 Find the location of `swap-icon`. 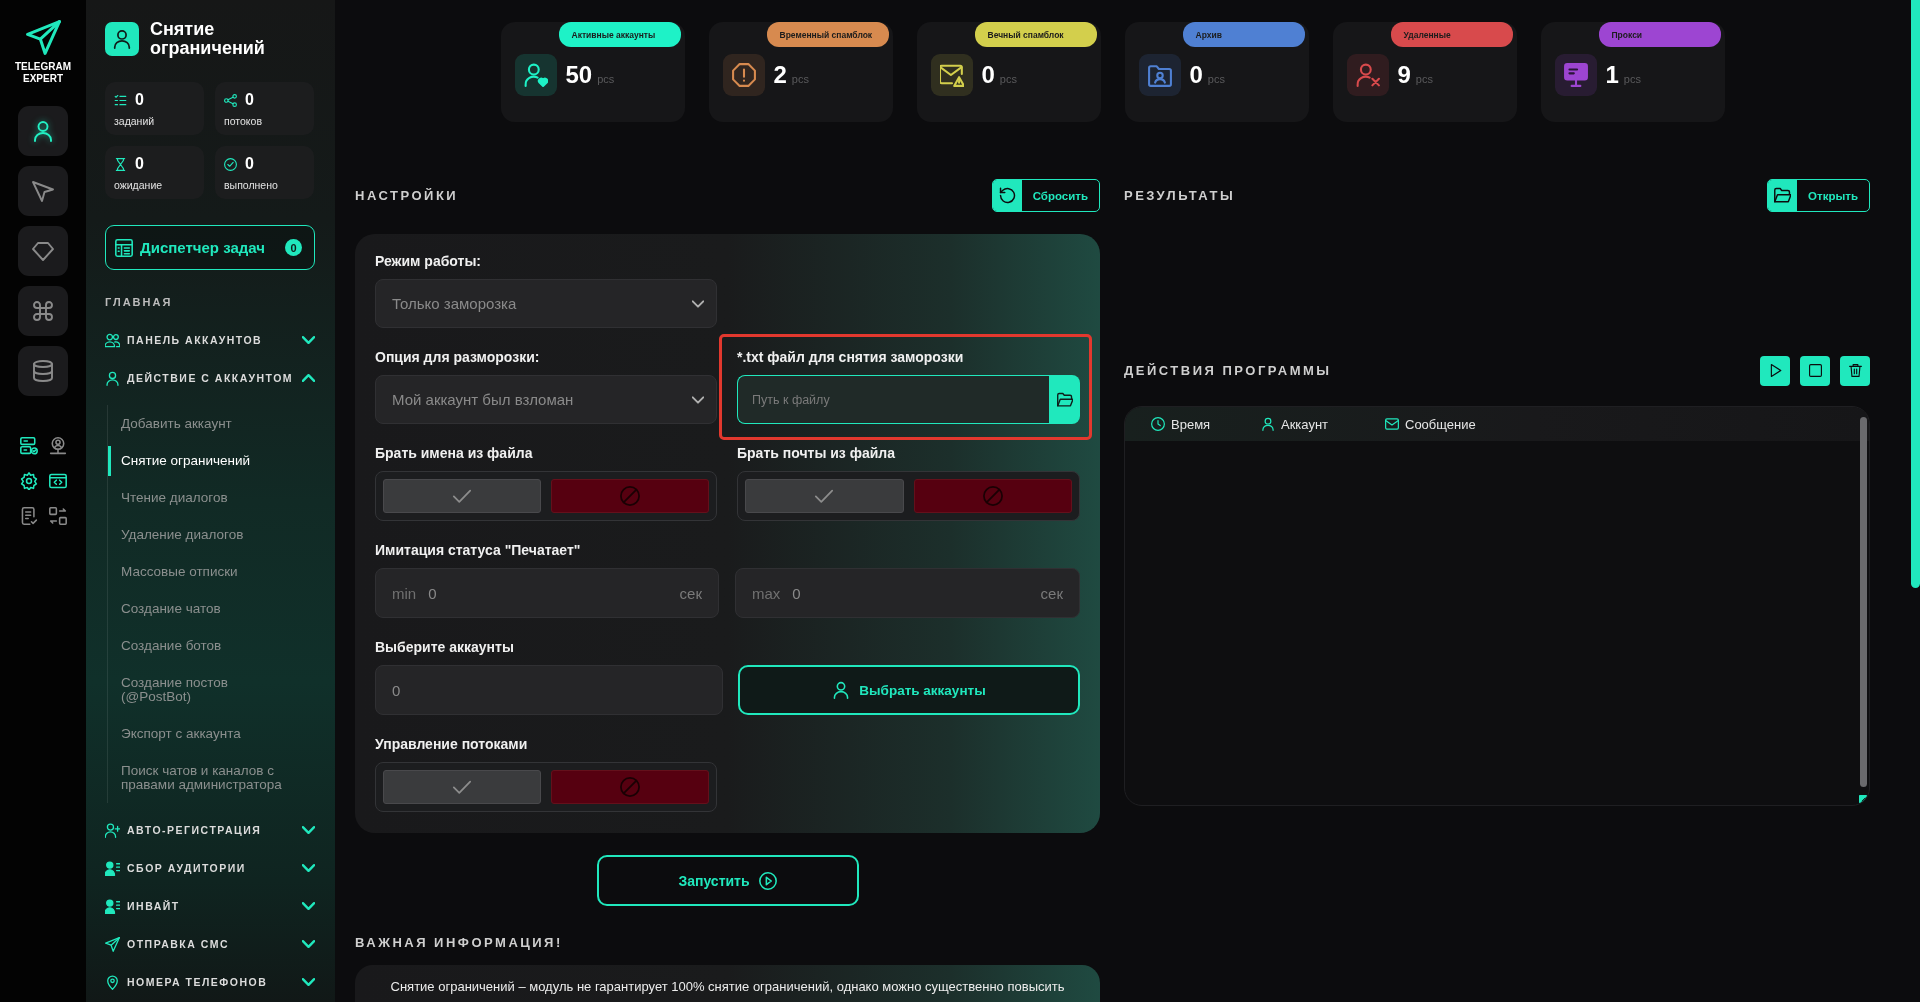

swap-icon is located at coordinates (57, 516).